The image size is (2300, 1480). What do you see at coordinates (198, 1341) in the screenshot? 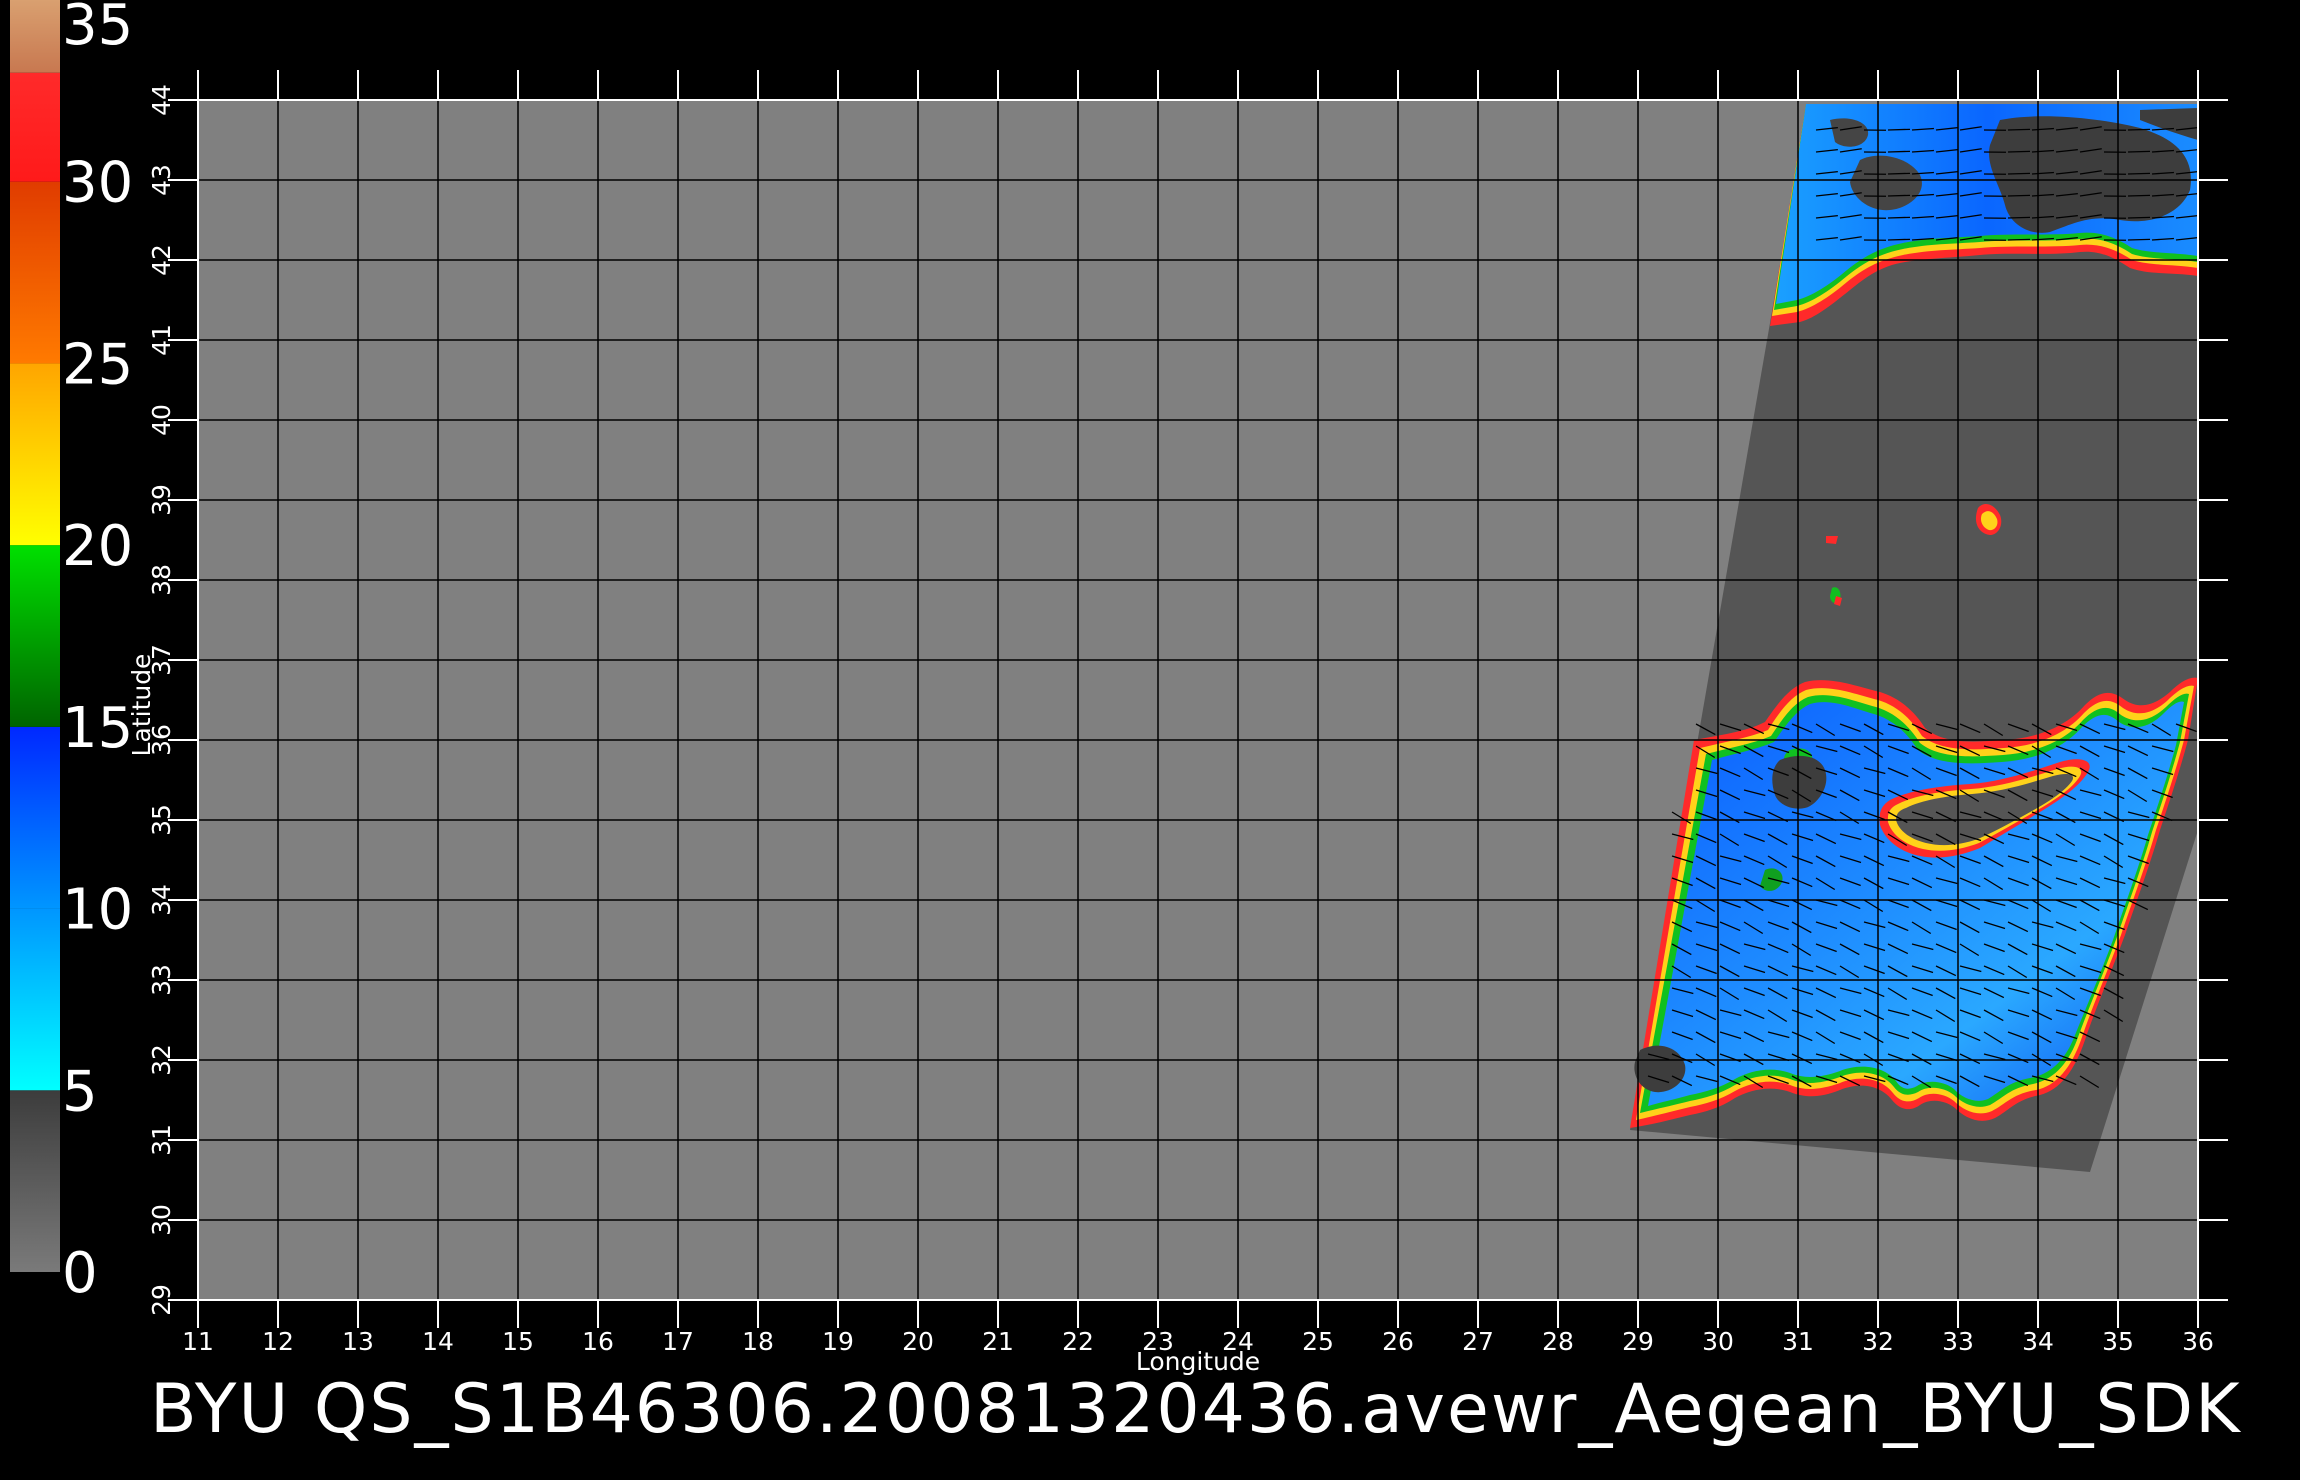
I see `lon-tick-label: 11` at bounding box center [198, 1341].